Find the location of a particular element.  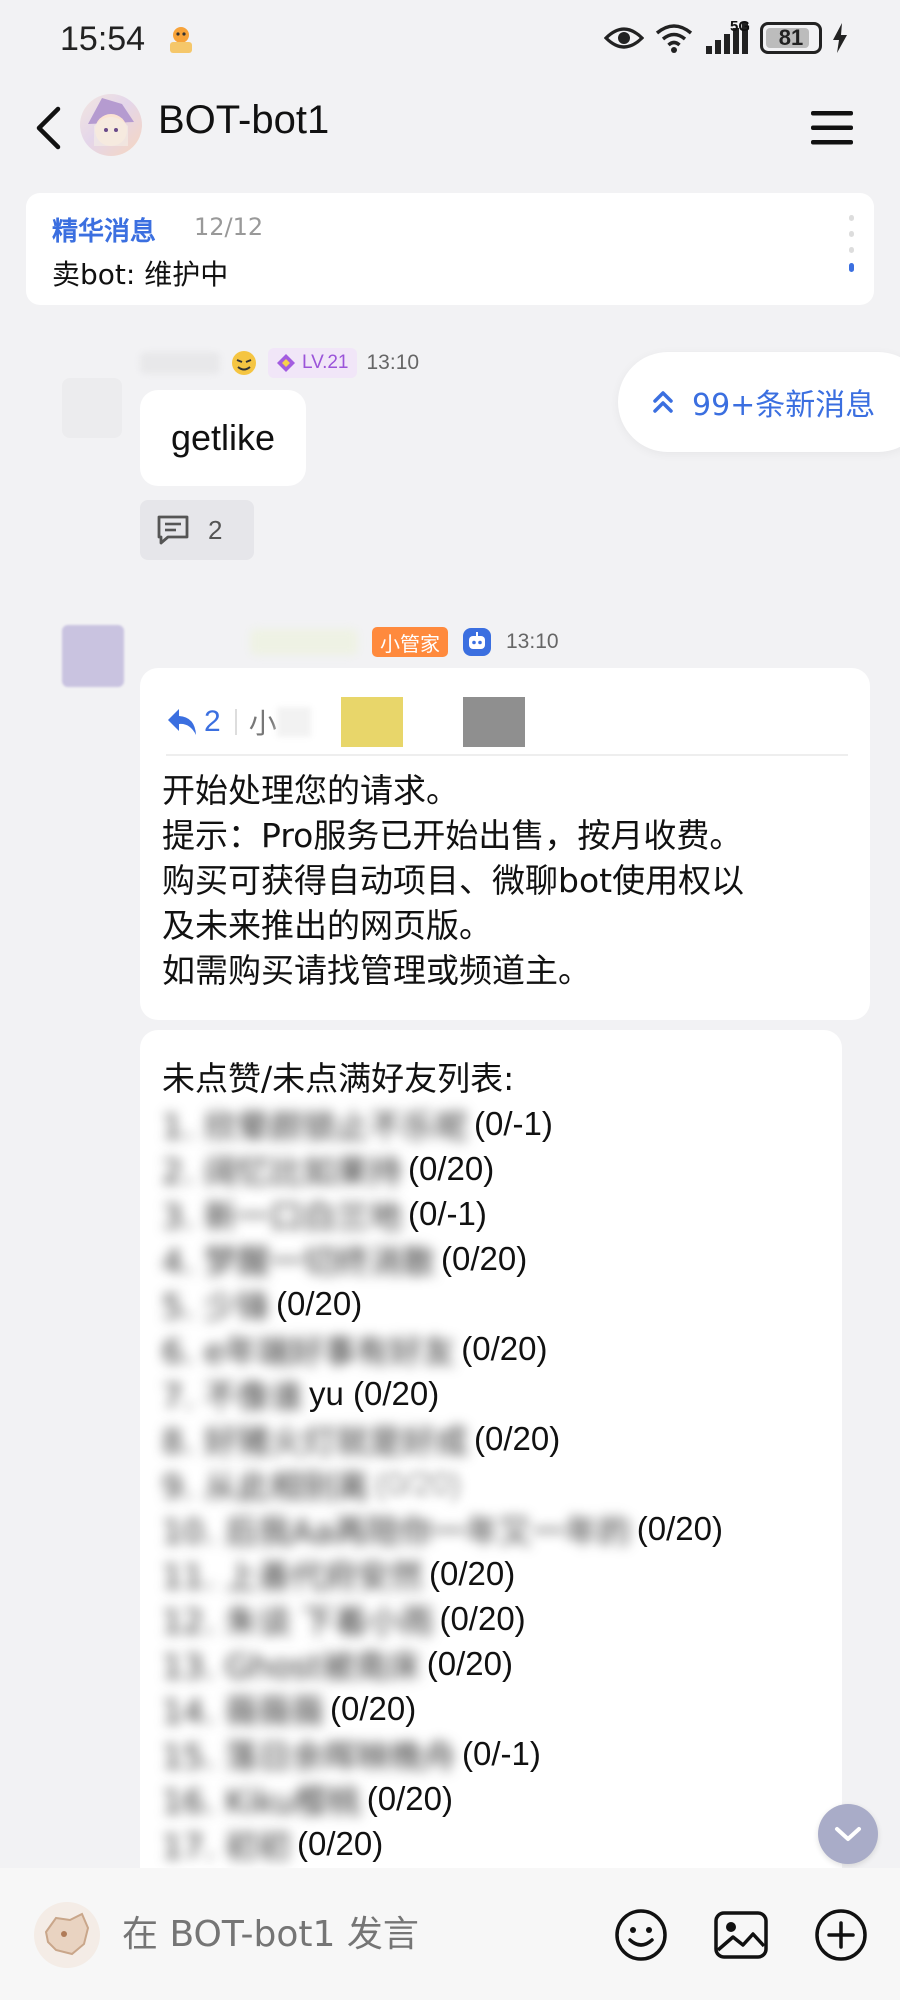

list-item: 4. 梦醒一切终消散 (0/20) is located at coordinates (502, 1258).